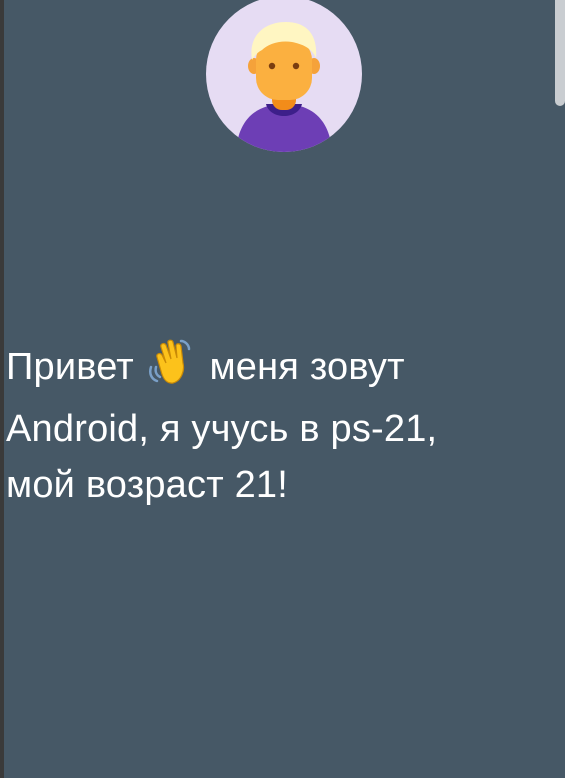 Image resolution: width=565 pixels, height=778 pixels. Describe the element at coordinates (147, 485) in the screenshot. I see `greeting-line-3: мой возраст 21!` at that location.